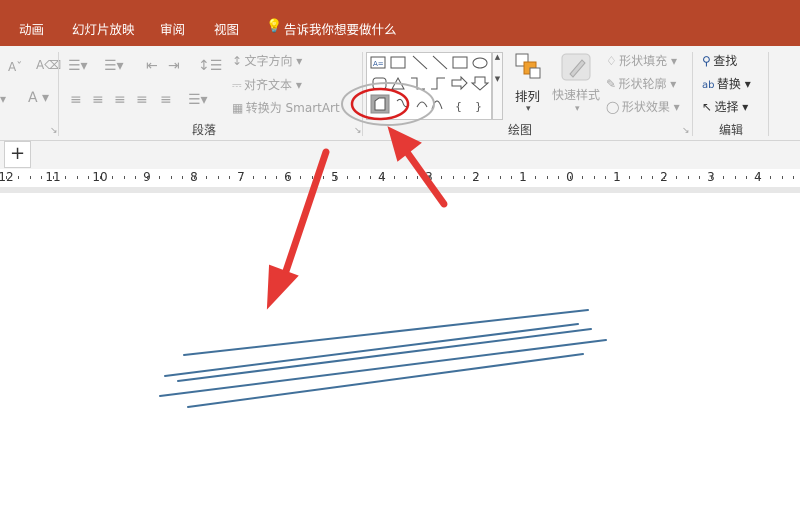 The image size is (800, 508). I want to click on freeform-line, so click(384, 355).